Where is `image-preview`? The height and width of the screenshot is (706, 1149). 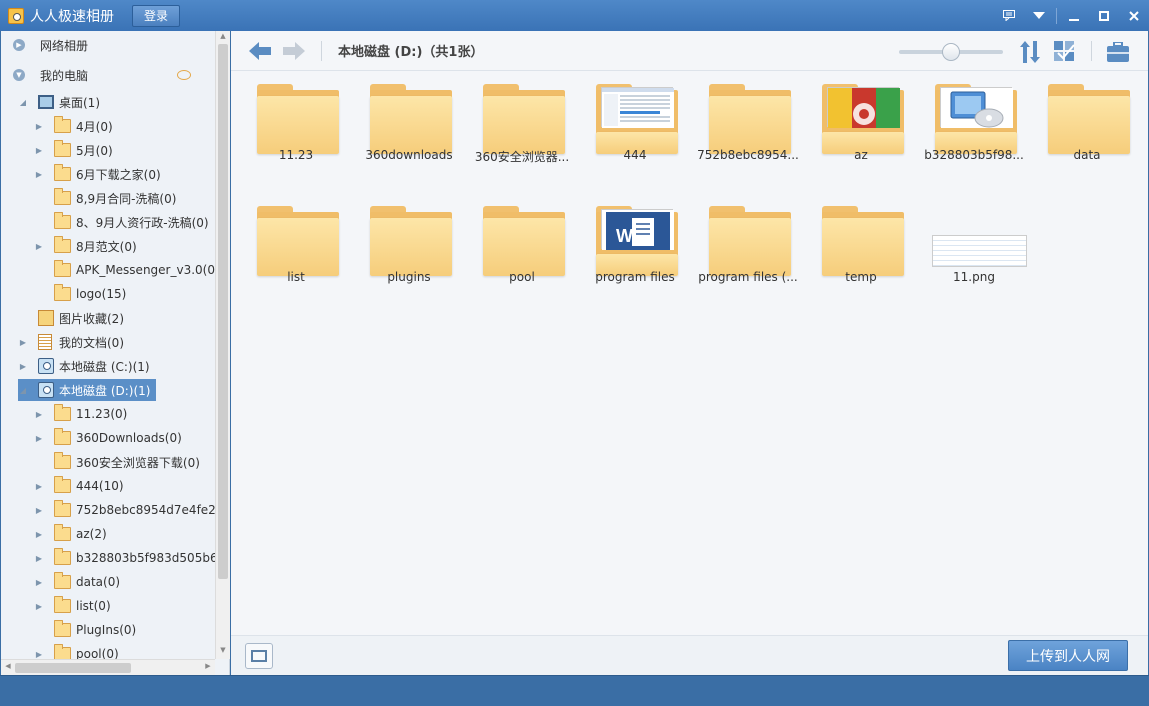 image-preview is located at coordinates (979, 251).